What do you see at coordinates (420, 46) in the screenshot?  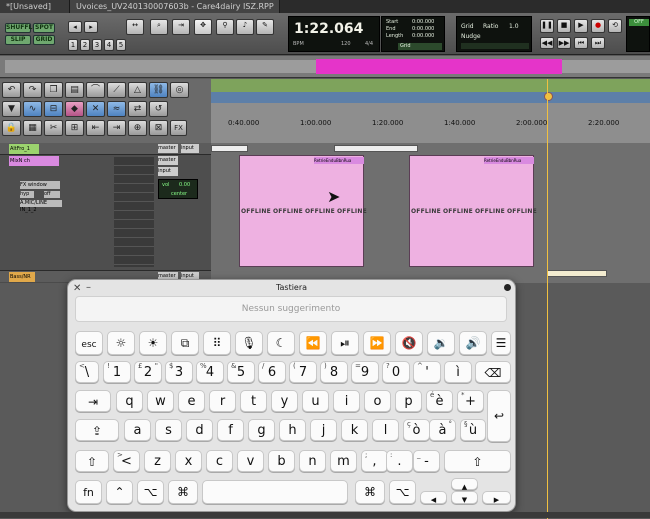 I see `grid-display: Grid` at bounding box center [420, 46].